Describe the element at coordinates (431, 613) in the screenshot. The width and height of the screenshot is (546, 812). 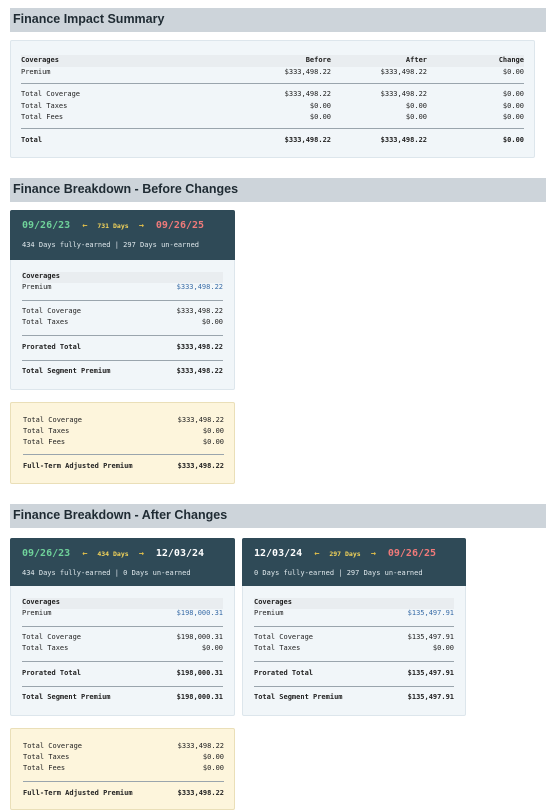
I see `premium-link: $135,497.91` at that location.